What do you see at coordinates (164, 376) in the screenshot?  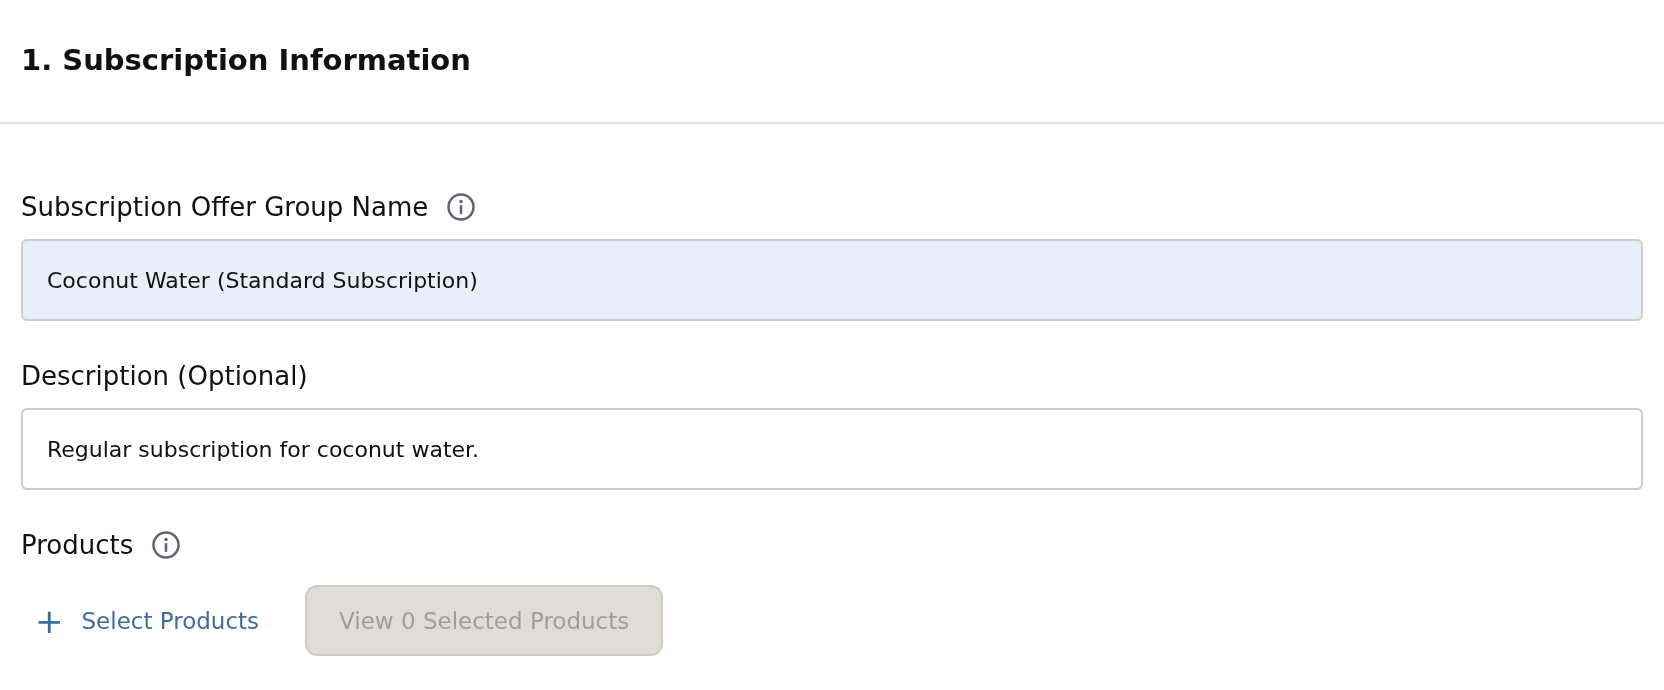 I see `field-label: Description (Optional)` at bounding box center [164, 376].